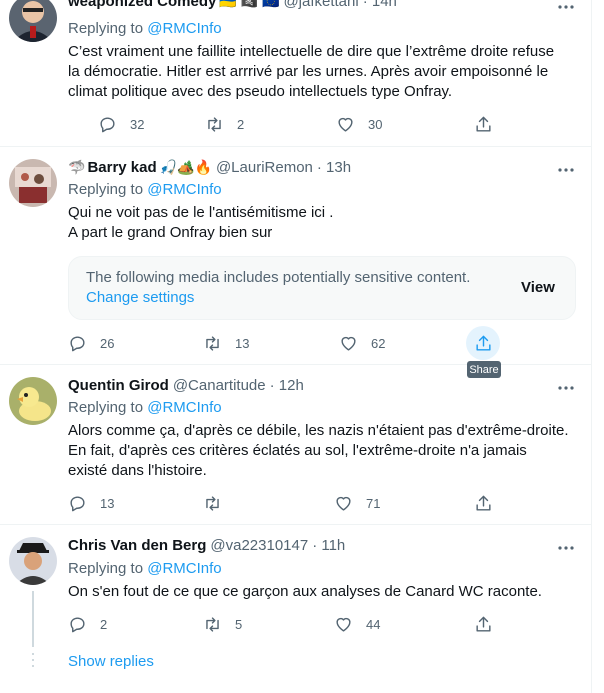  Describe the element at coordinates (538, 287) in the screenshot. I see `view-media-button: View` at that location.